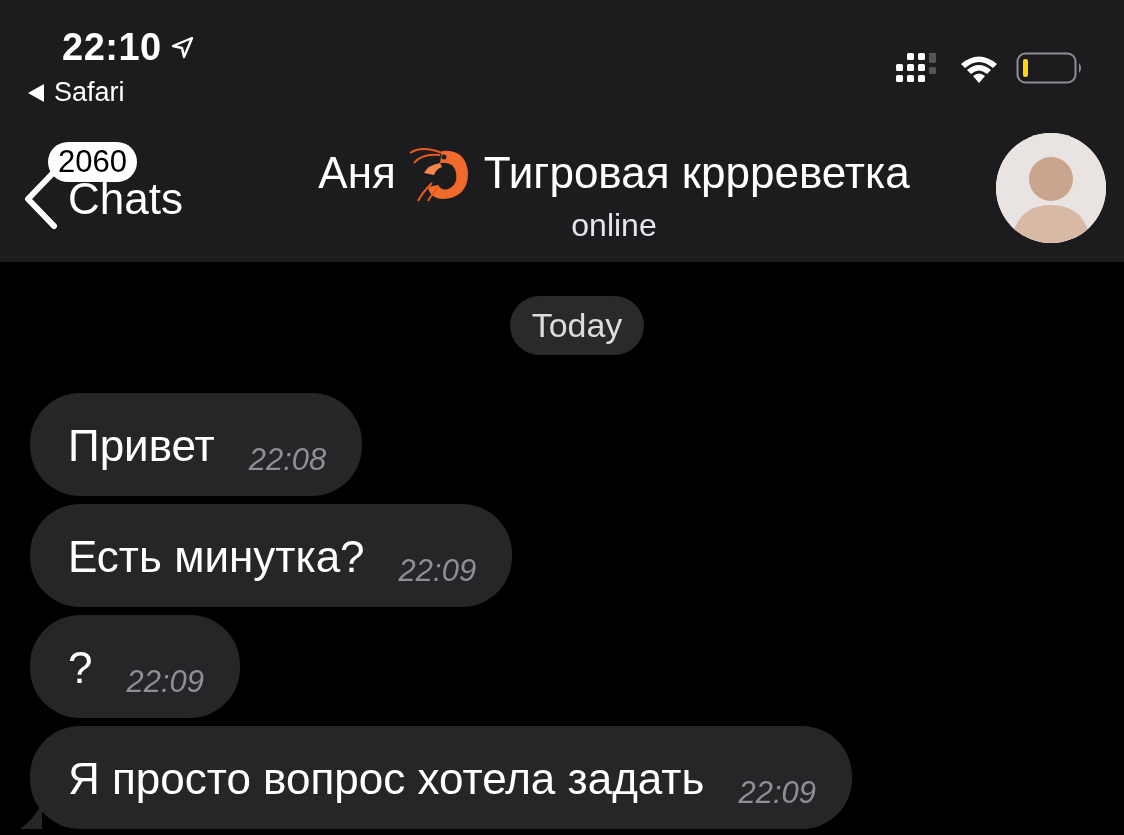 The image size is (1124, 835). I want to click on message-text: ?, so click(80, 668).